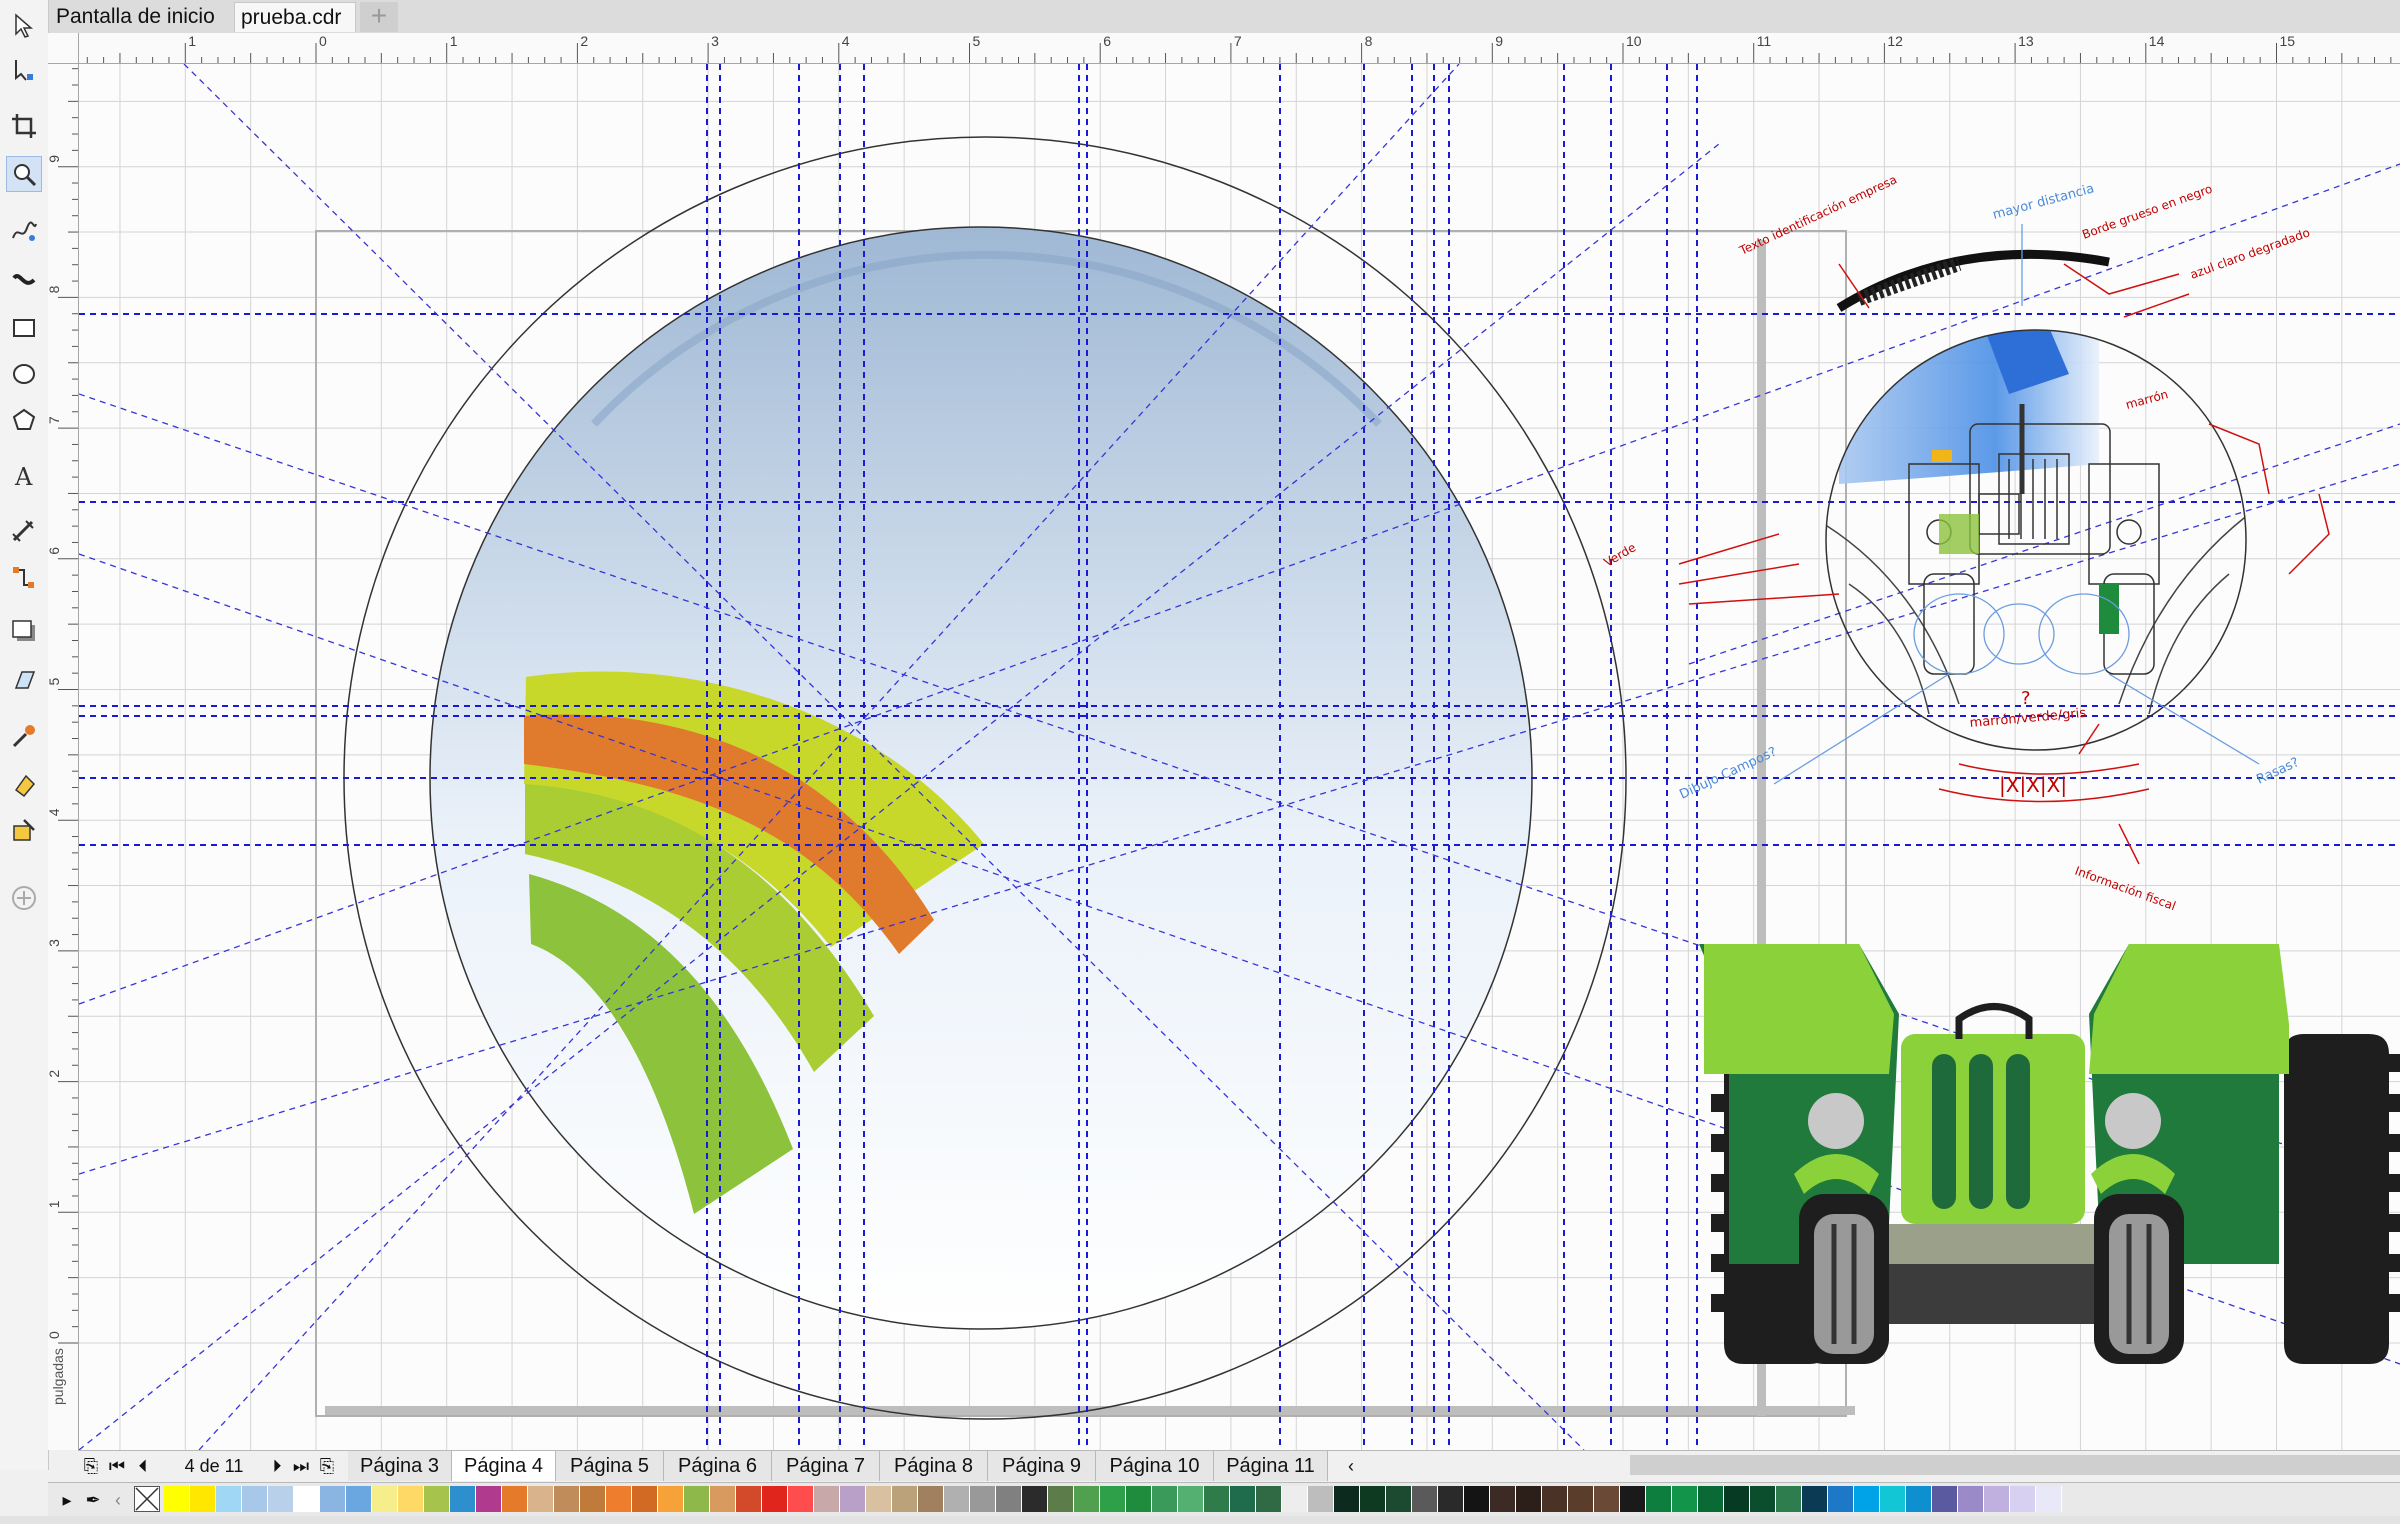 The height and width of the screenshot is (1524, 2400). Describe the element at coordinates (400, 1466) in the screenshot. I see `page-tab-3: Página 3` at that location.